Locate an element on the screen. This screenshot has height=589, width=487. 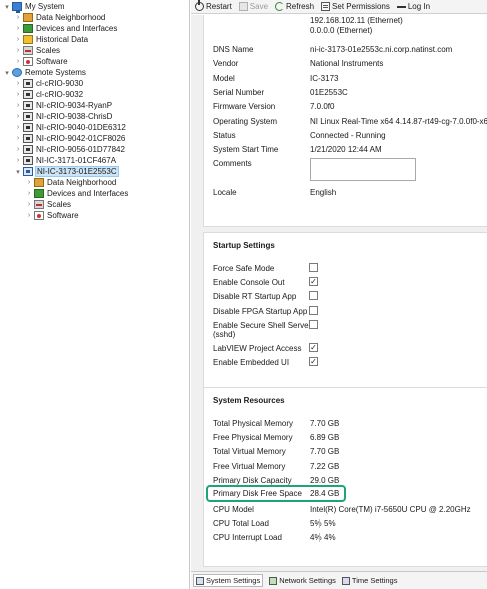
tree-item-cl-crio-9032: › cl-cRIO-9032 is located at coordinates (49, 94).